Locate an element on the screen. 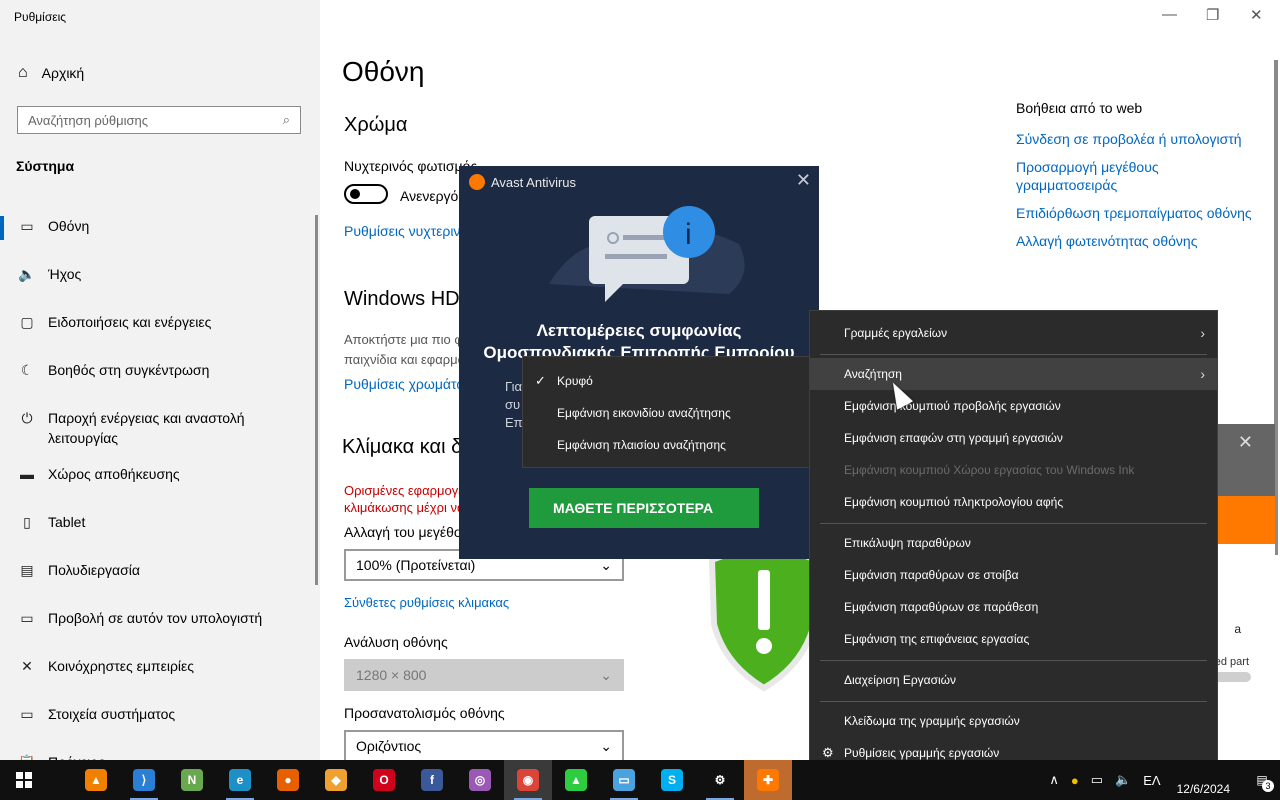  sidebar-item-1: 🔈 Ήχος is located at coordinates (160, 280).